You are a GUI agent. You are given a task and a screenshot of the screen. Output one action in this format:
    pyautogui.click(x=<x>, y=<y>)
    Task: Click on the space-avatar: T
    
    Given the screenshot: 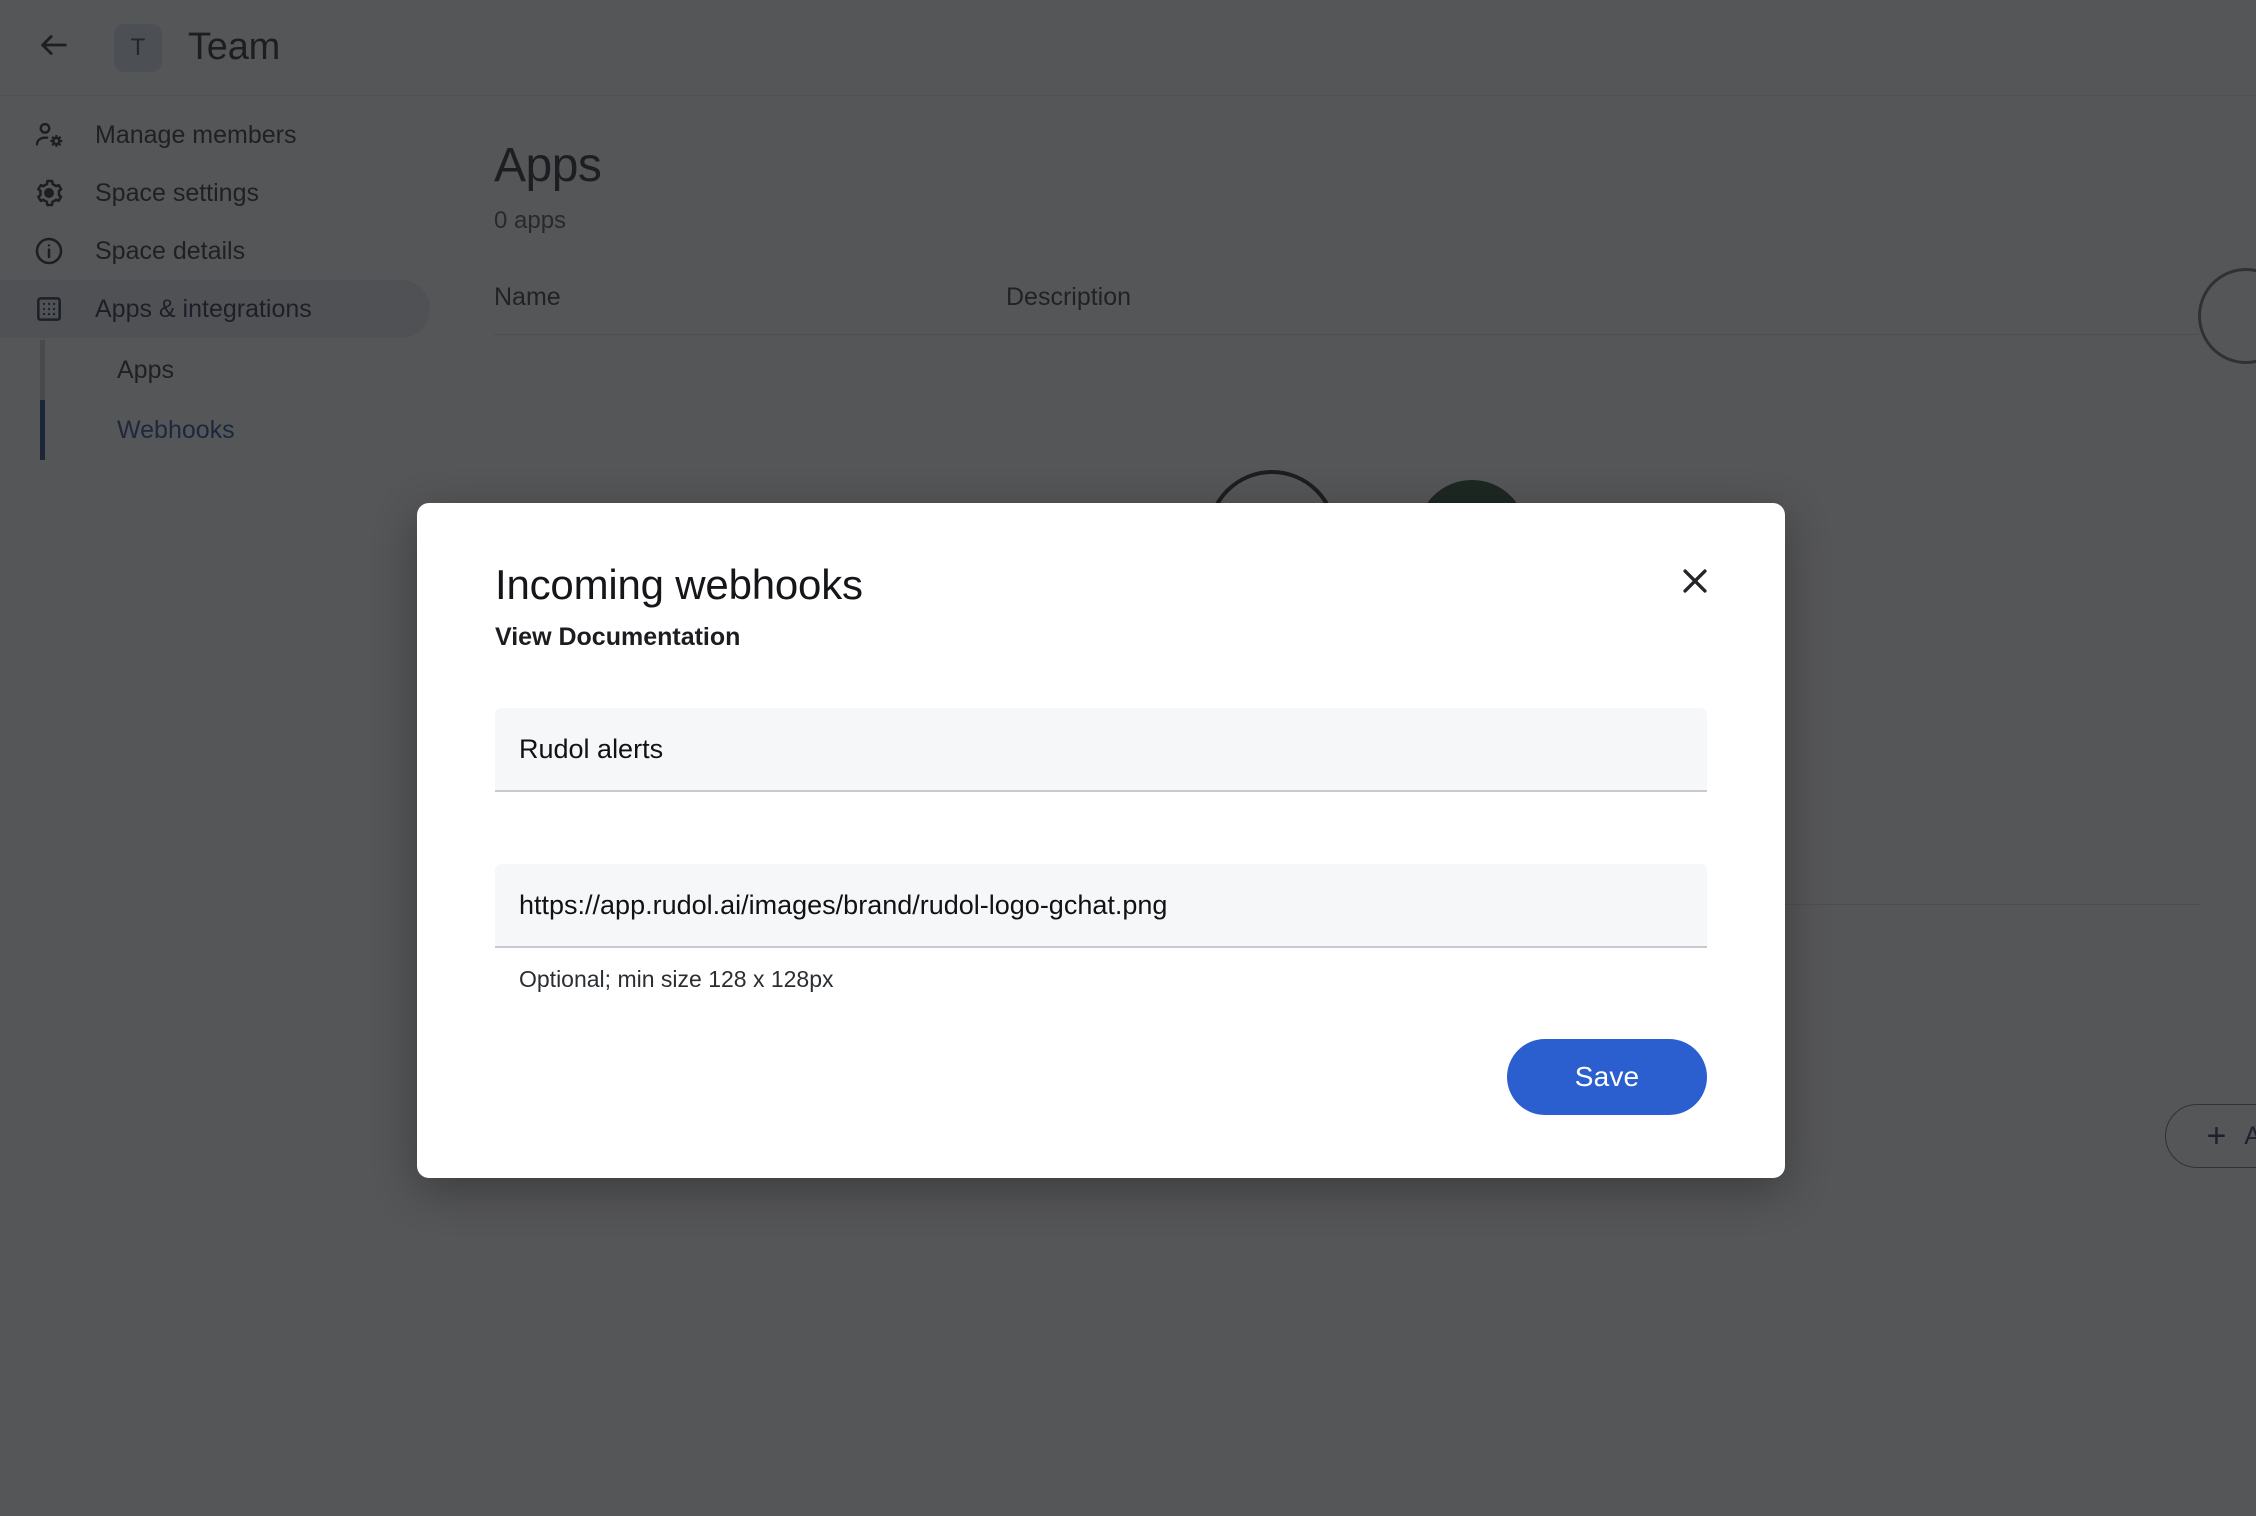 What is the action you would take?
    pyautogui.click(x=138, y=47)
    